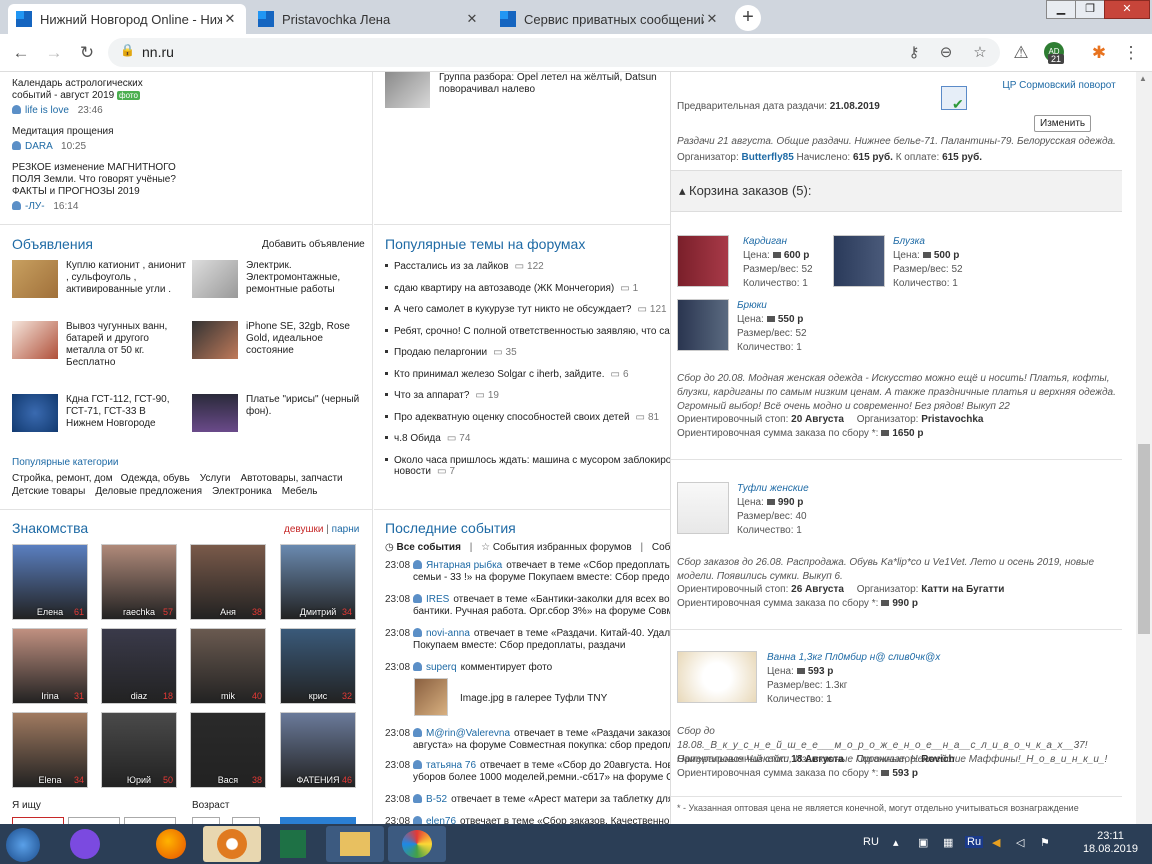 This screenshot has width=1152, height=864. Describe the element at coordinates (914, 52) in the screenshot. I see `key-icon: ⚷` at that location.